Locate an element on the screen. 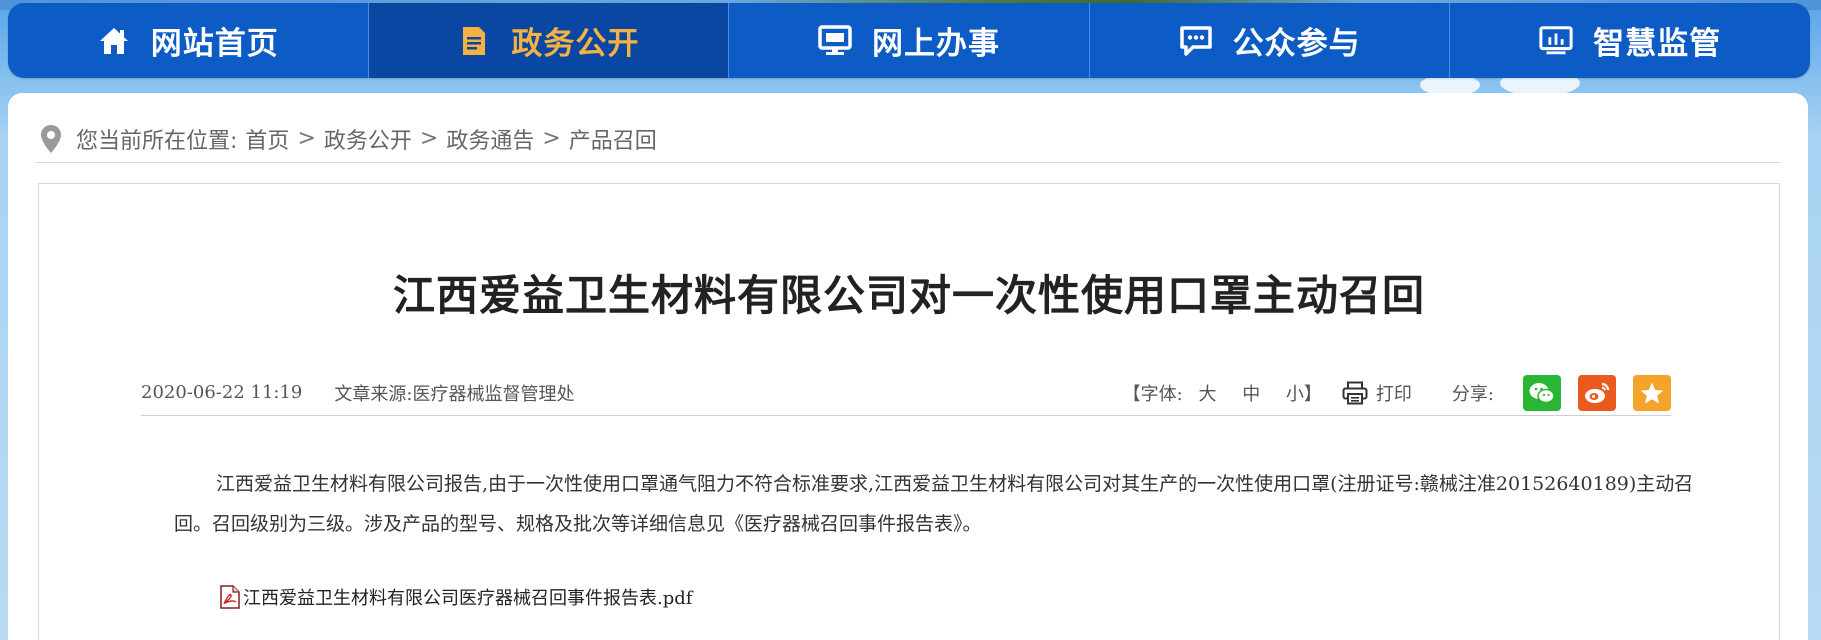 The height and width of the screenshot is (640, 1821). pdf-file-icon is located at coordinates (230, 597).